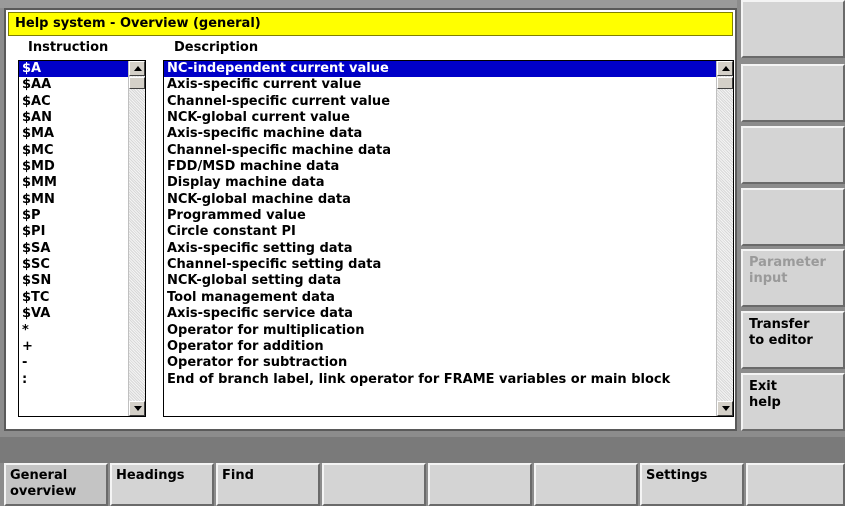  What do you see at coordinates (692, 484) in the screenshot?
I see `horizontal-softkey-7: Settings` at bounding box center [692, 484].